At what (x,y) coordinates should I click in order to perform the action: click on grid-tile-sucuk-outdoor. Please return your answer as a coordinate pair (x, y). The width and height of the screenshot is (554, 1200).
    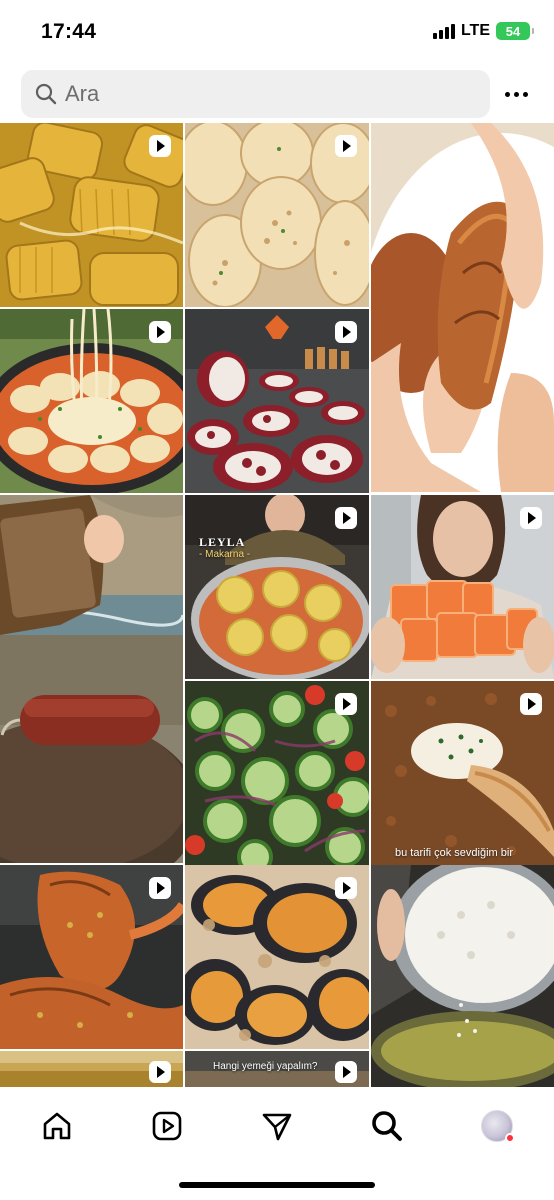
    Looking at the image, I should click on (91, 679).